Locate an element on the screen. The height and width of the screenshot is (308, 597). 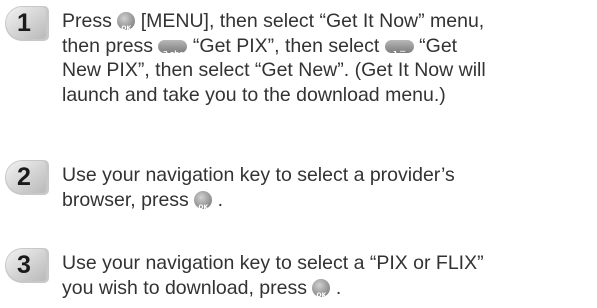
one-key-icon is located at coordinates (399, 52).